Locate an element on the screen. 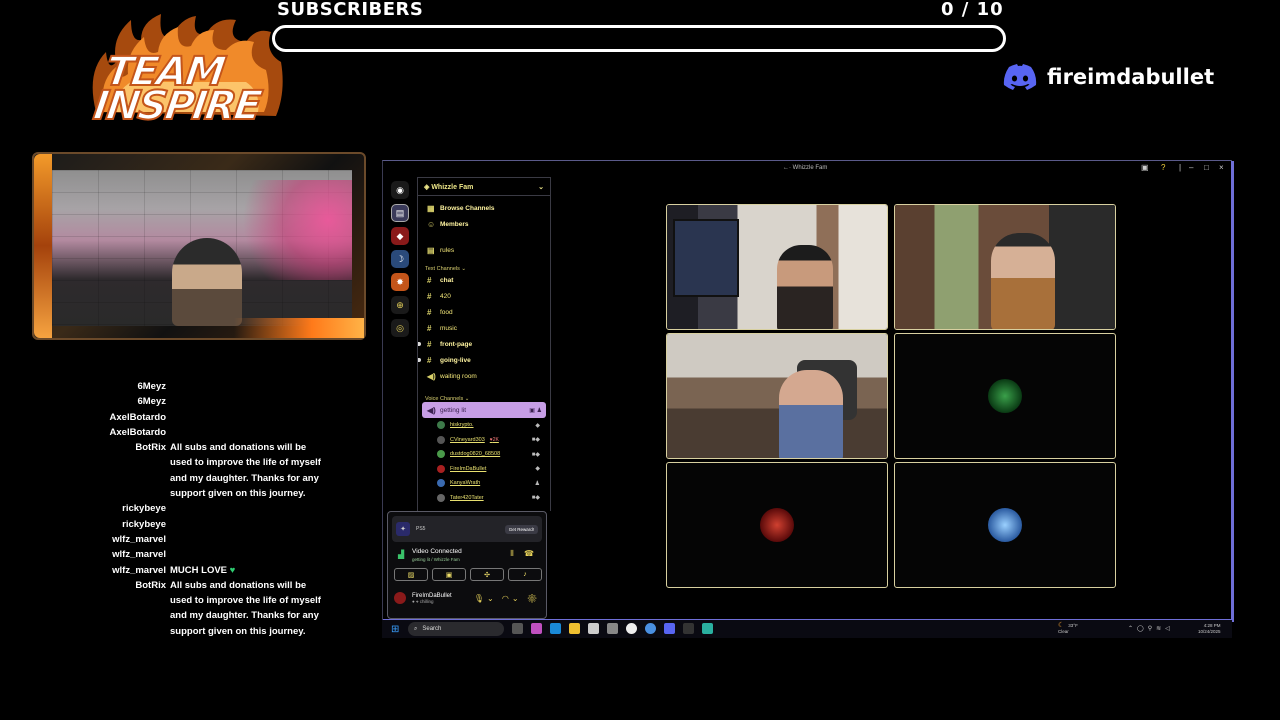 The width and height of the screenshot is (1280, 720). channel-food: # food is located at coordinates (484, 312).